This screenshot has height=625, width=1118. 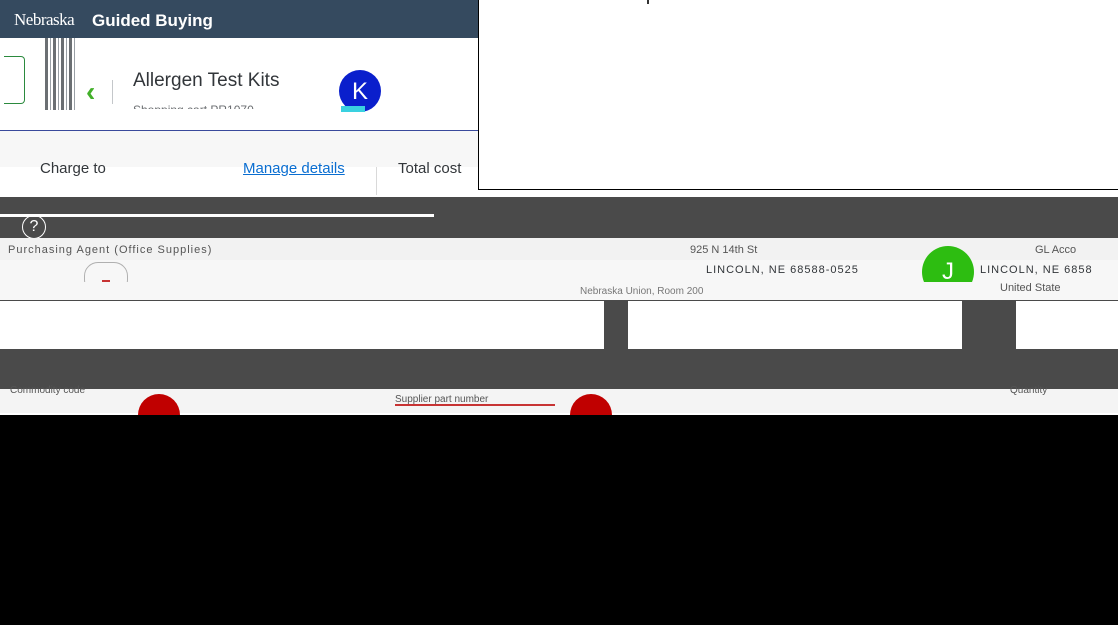 I want to click on chevron-left-icon: ‹, so click(x=90, y=92).